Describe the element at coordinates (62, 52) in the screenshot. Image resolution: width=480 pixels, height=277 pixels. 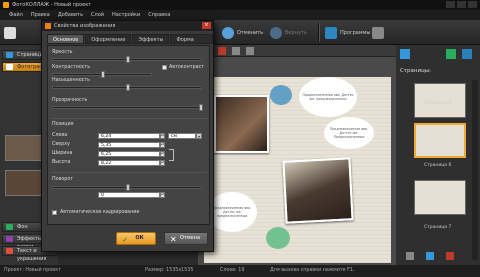
I see `brightness-label: Яркость` at that location.